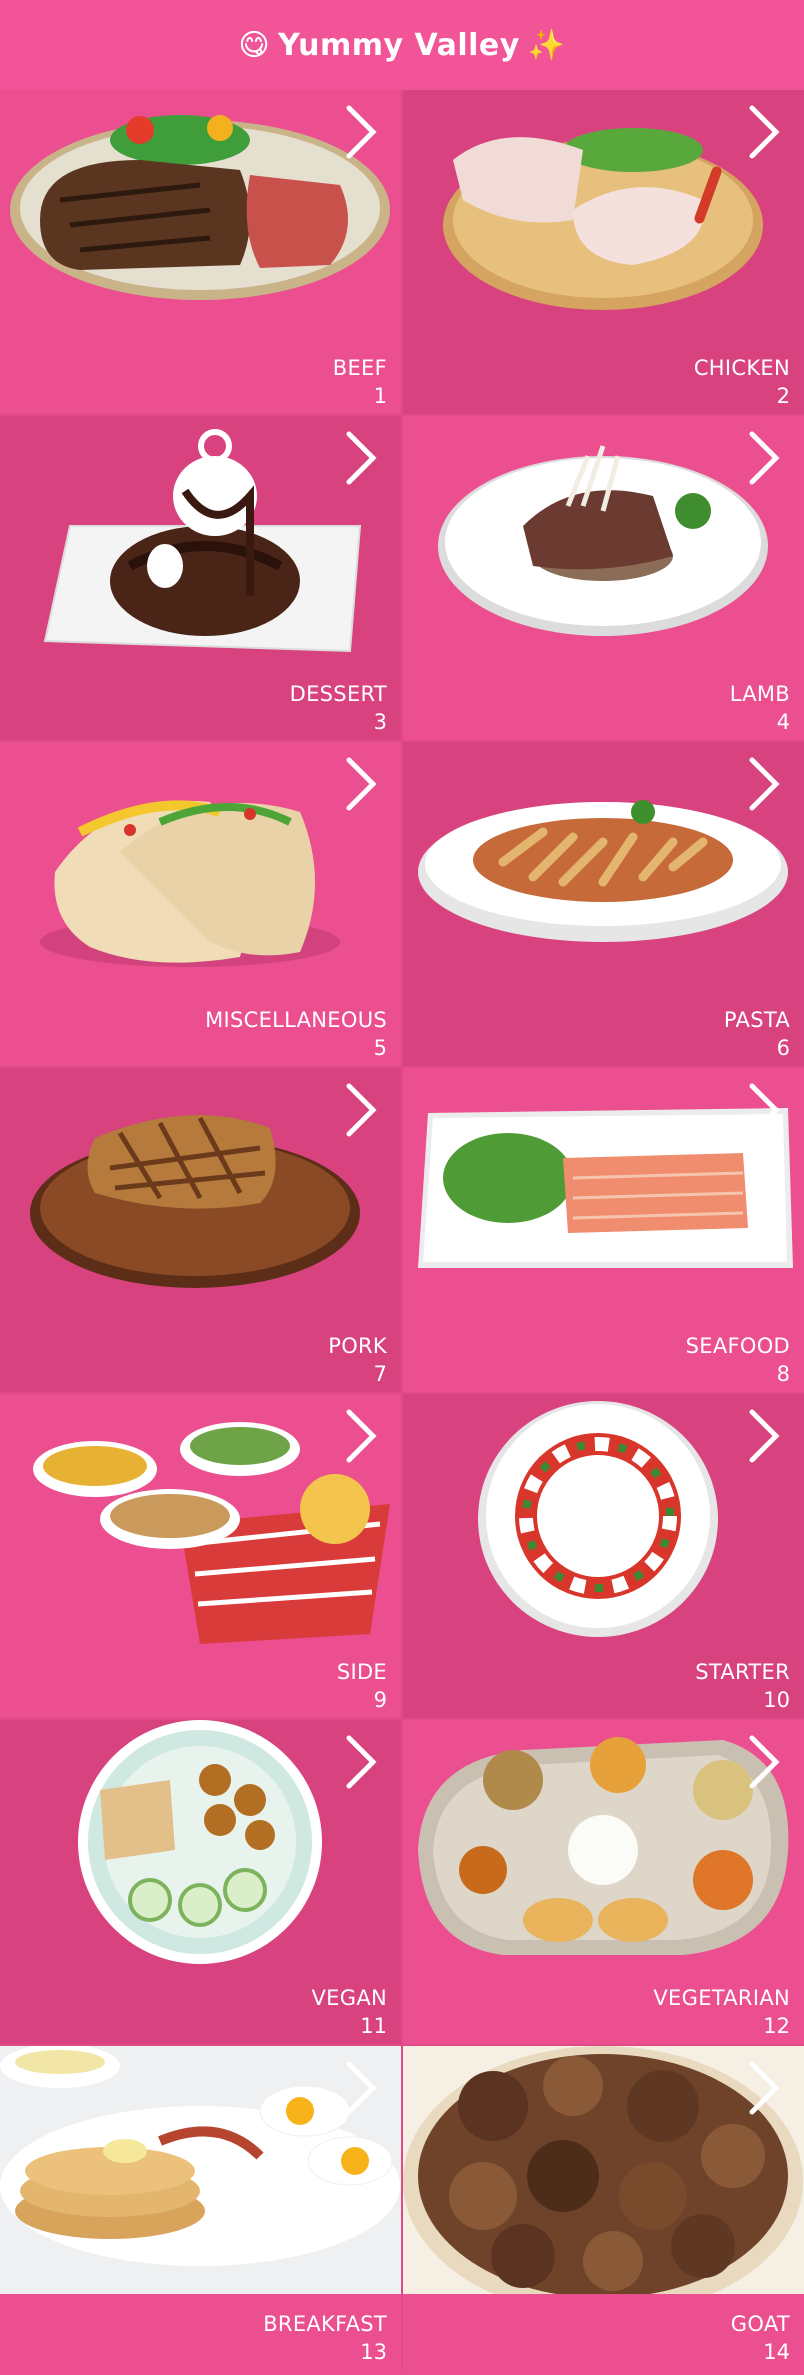 The height and width of the screenshot is (2375, 804). Describe the element at coordinates (380, 396) in the screenshot. I see `category-number: 1` at that location.